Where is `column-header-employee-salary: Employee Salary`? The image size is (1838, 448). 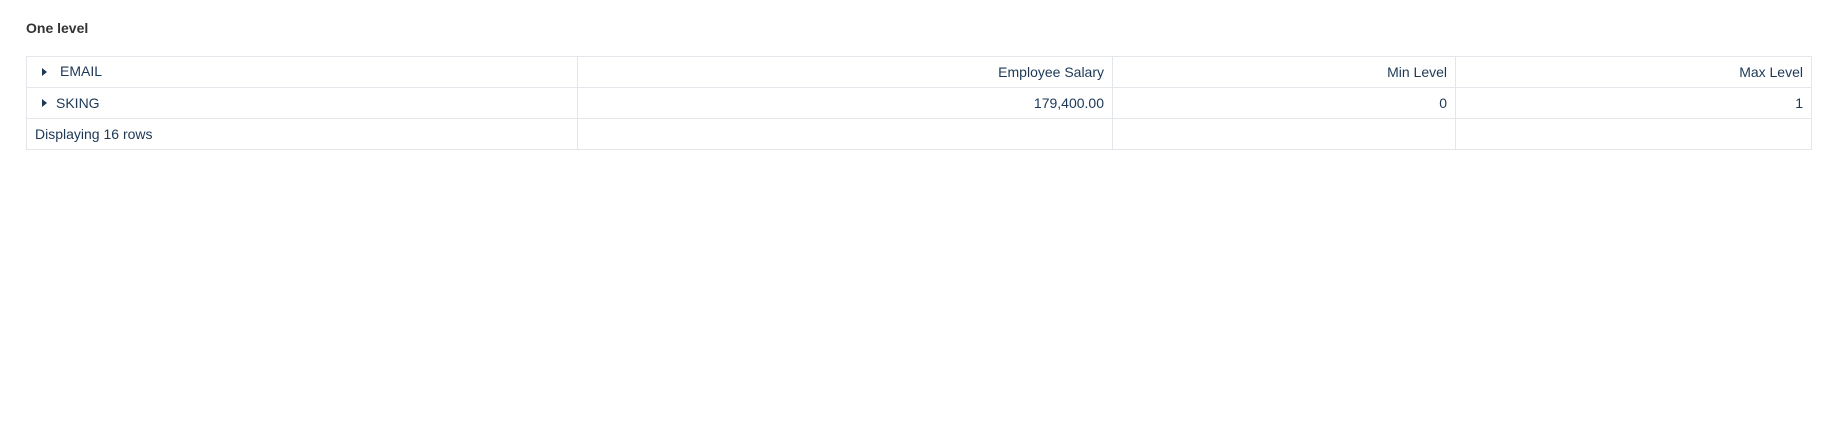
column-header-employee-salary: Employee Salary is located at coordinates (845, 72).